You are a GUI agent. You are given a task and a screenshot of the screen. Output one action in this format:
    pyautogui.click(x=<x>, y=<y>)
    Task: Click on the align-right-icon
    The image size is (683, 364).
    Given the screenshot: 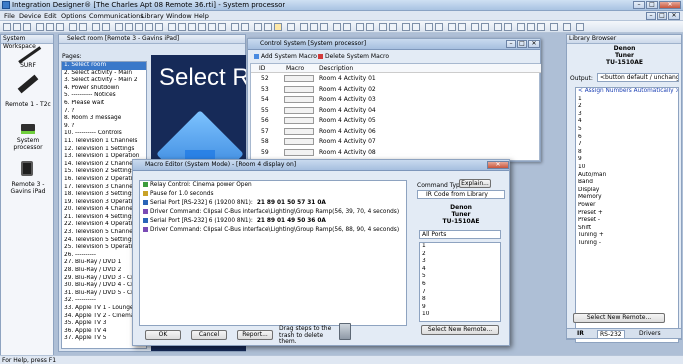 What is the action you would take?
    pyautogui.click(x=192, y=27)
    